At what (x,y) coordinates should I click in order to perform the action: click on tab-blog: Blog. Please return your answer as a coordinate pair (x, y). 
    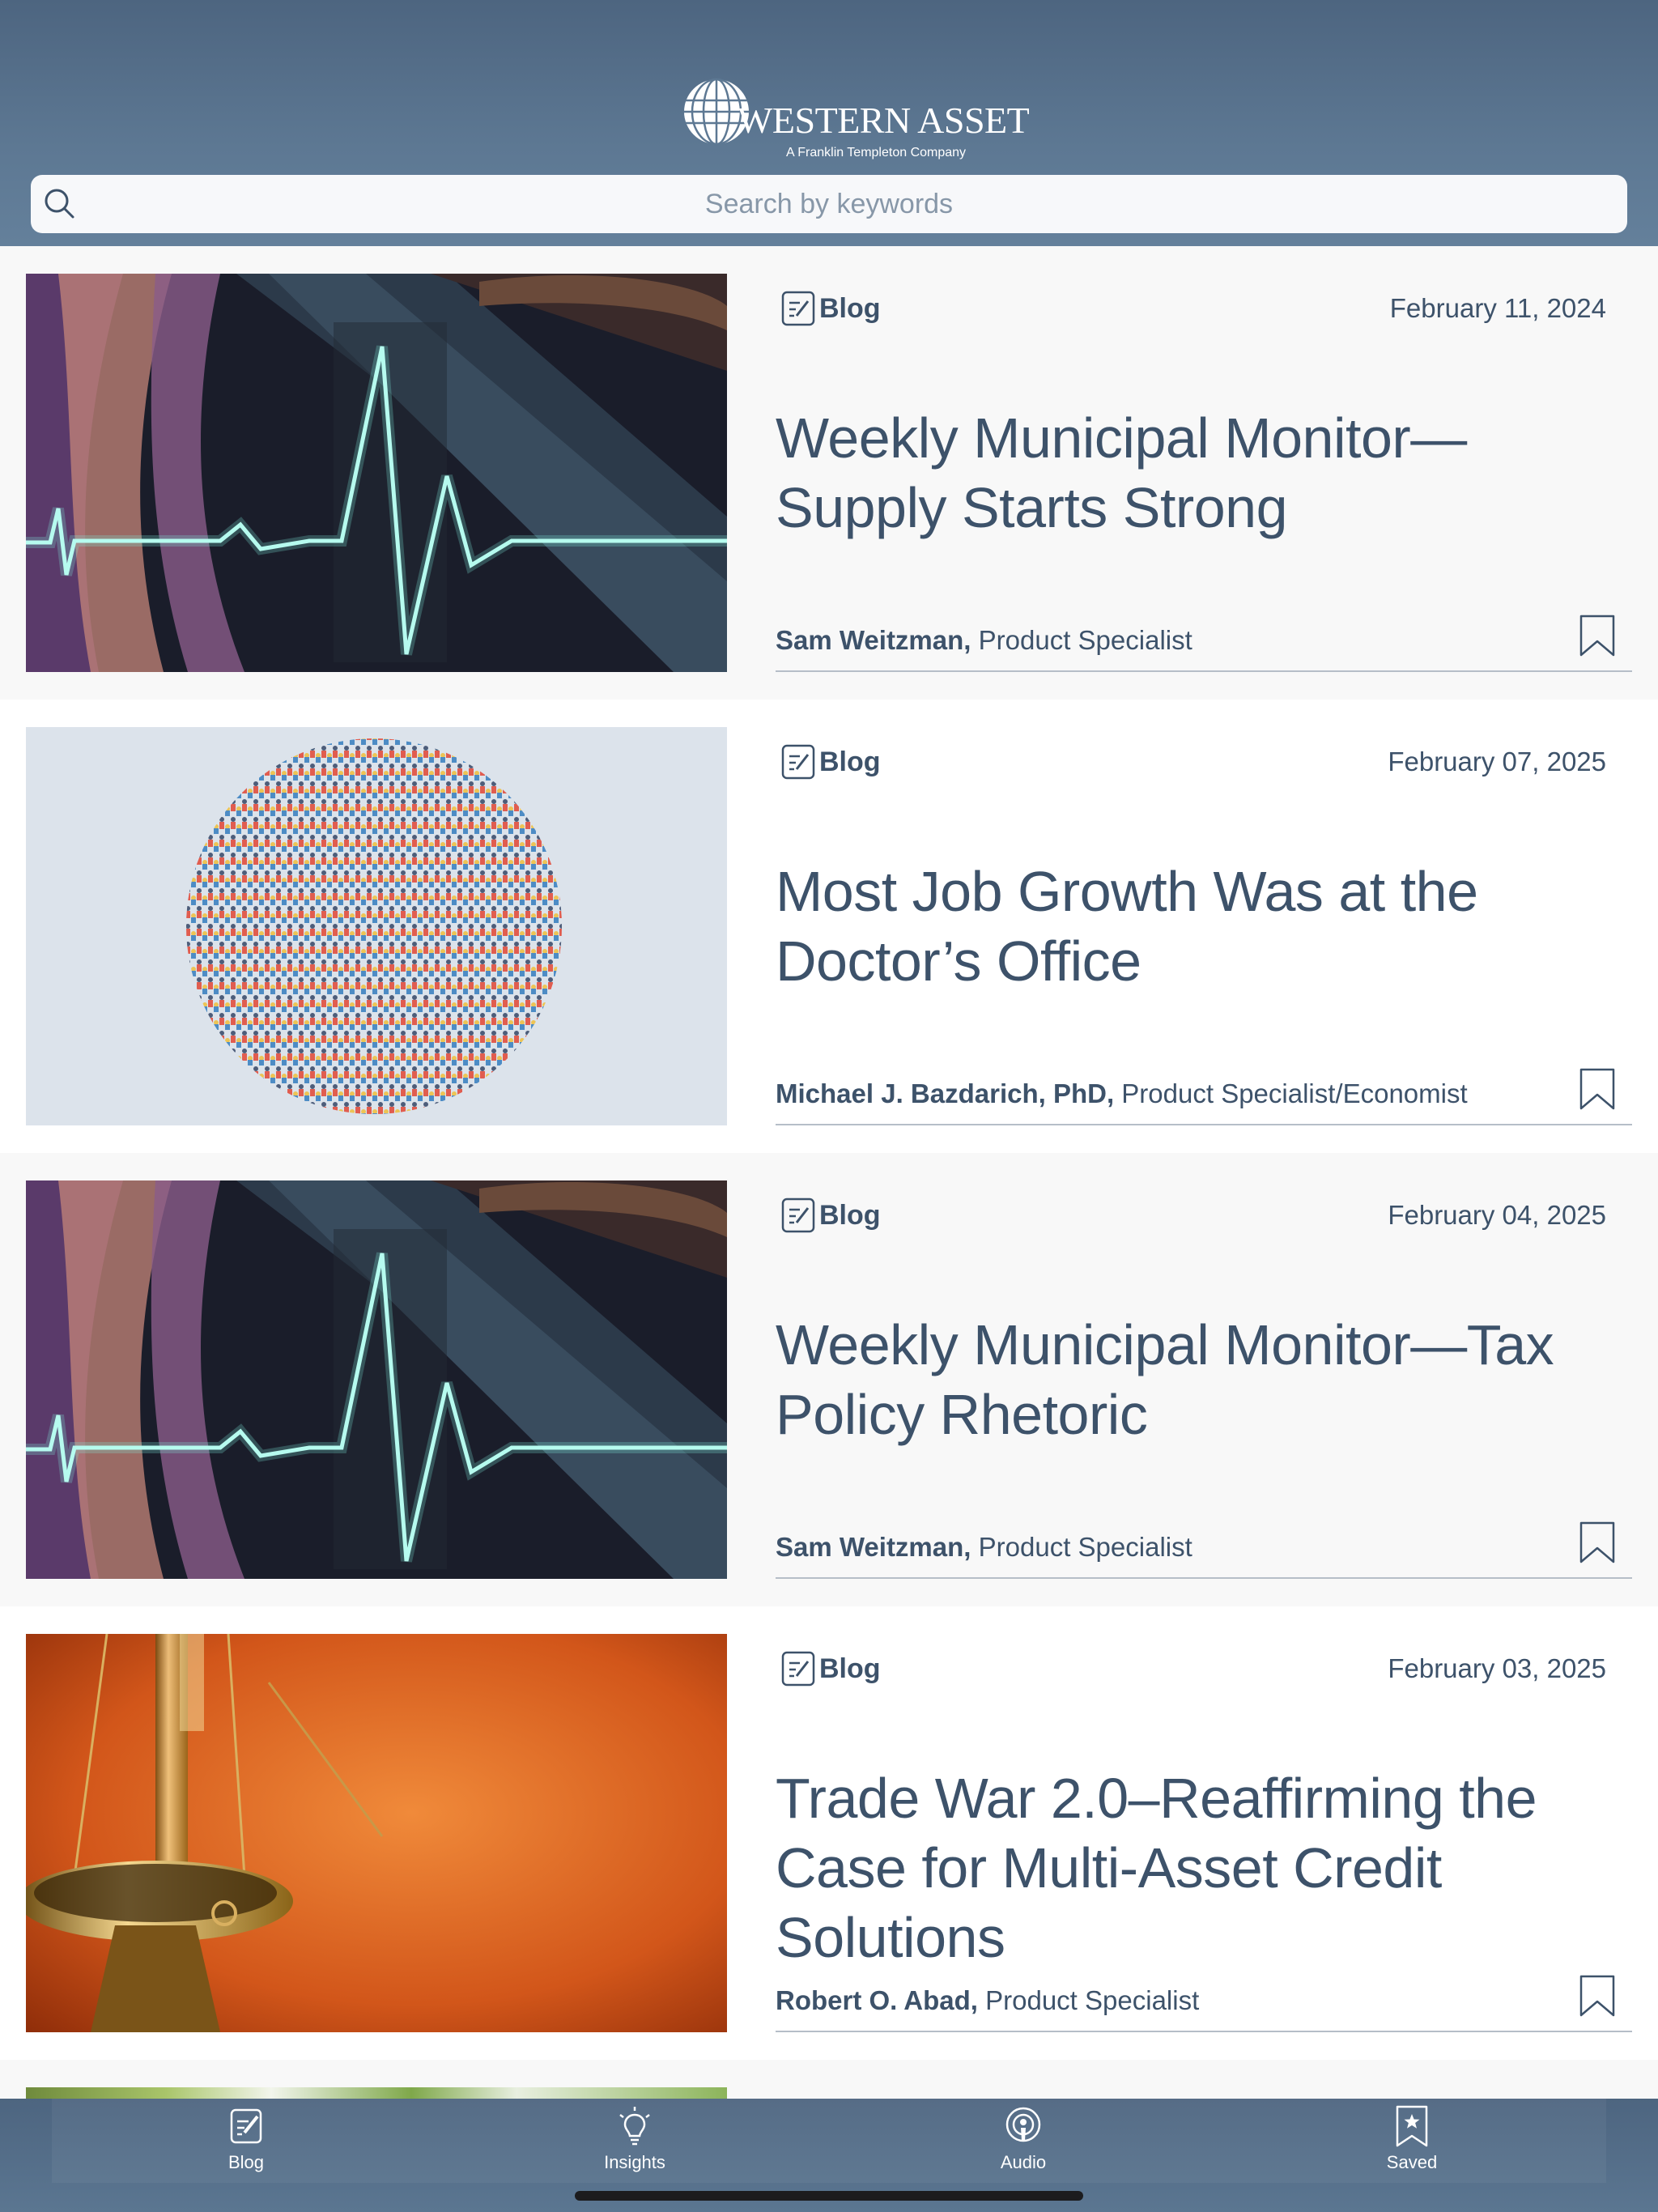
    Looking at the image, I should click on (246, 2141).